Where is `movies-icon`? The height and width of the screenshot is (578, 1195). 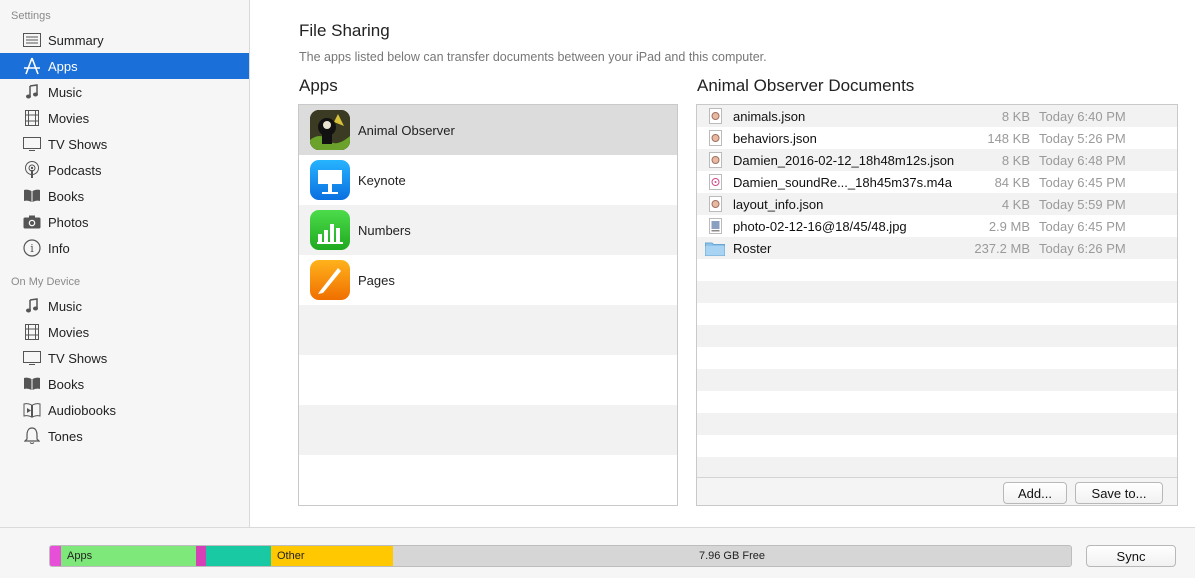 movies-icon is located at coordinates (32, 118).